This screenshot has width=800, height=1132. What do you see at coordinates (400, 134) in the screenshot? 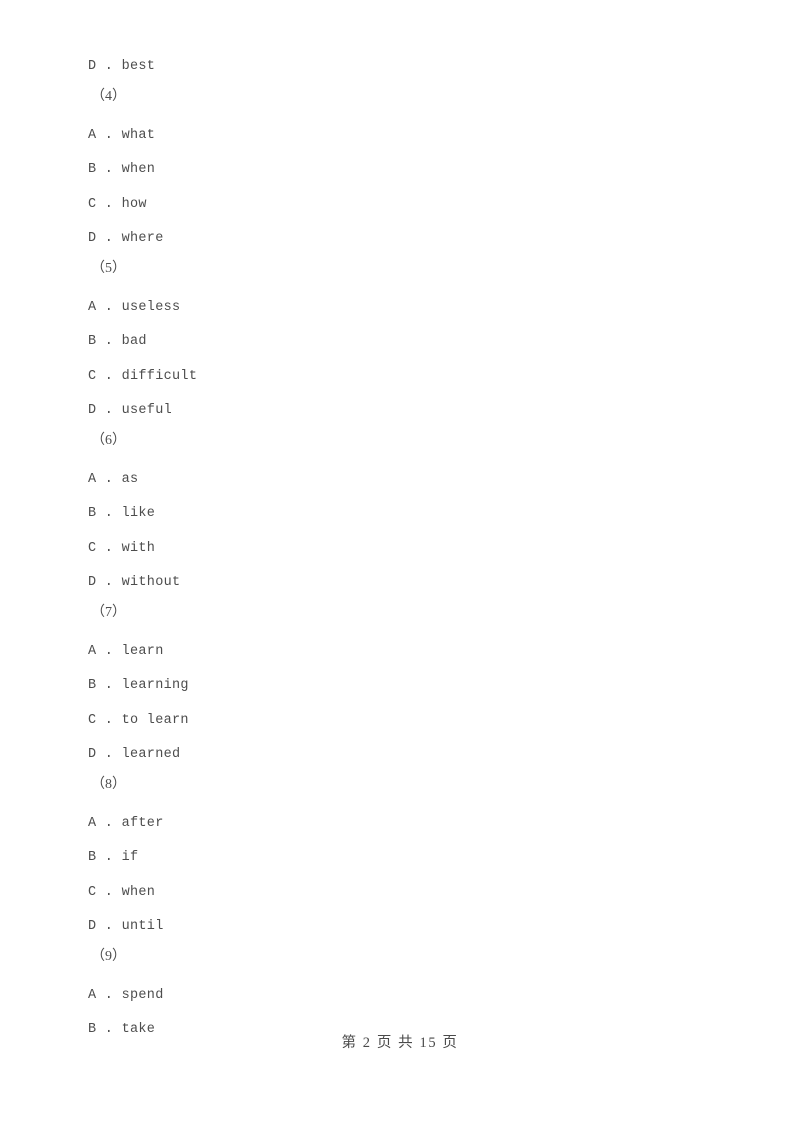
I see `answer-option: A . what` at bounding box center [400, 134].